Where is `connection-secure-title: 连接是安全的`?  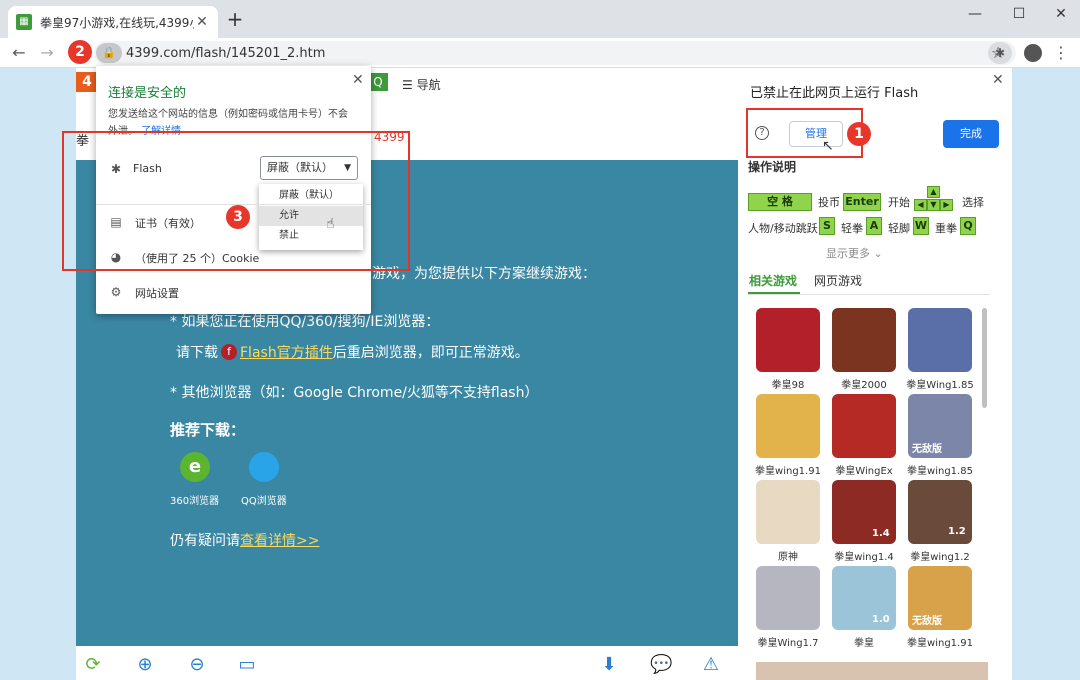
connection-secure-title: 连接是安全的 is located at coordinates (147, 93).